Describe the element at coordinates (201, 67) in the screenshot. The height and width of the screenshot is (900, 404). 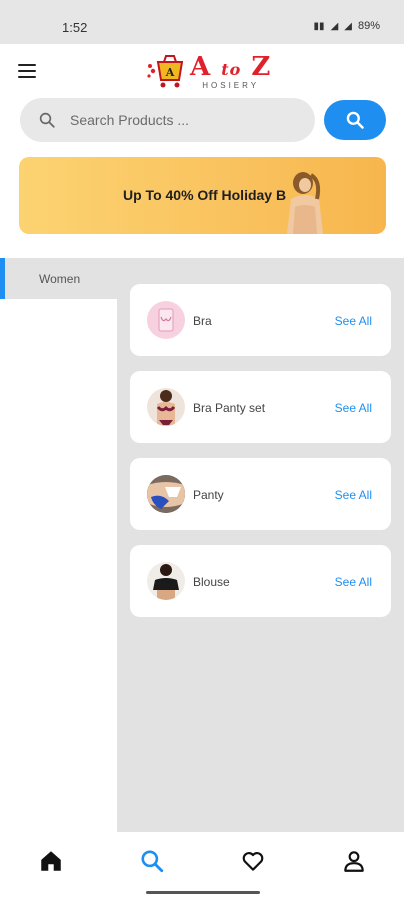
I see `brand-a: A` at that location.